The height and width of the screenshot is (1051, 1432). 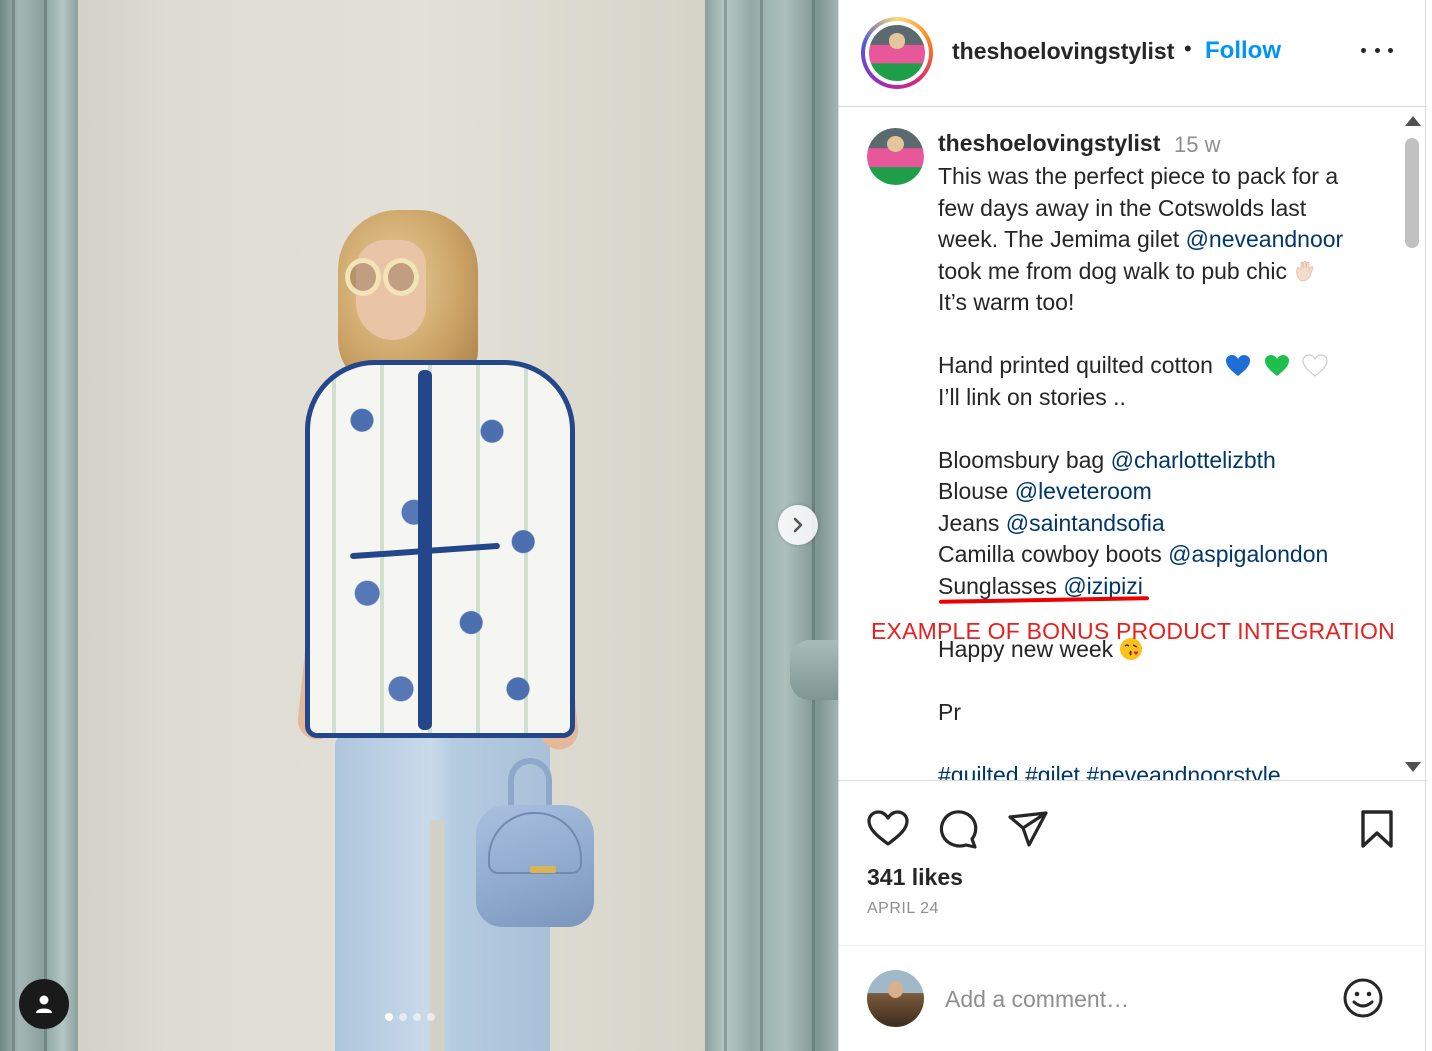 What do you see at coordinates (949, 711) in the screenshot?
I see `caption-line: Pr` at bounding box center [949, 711].